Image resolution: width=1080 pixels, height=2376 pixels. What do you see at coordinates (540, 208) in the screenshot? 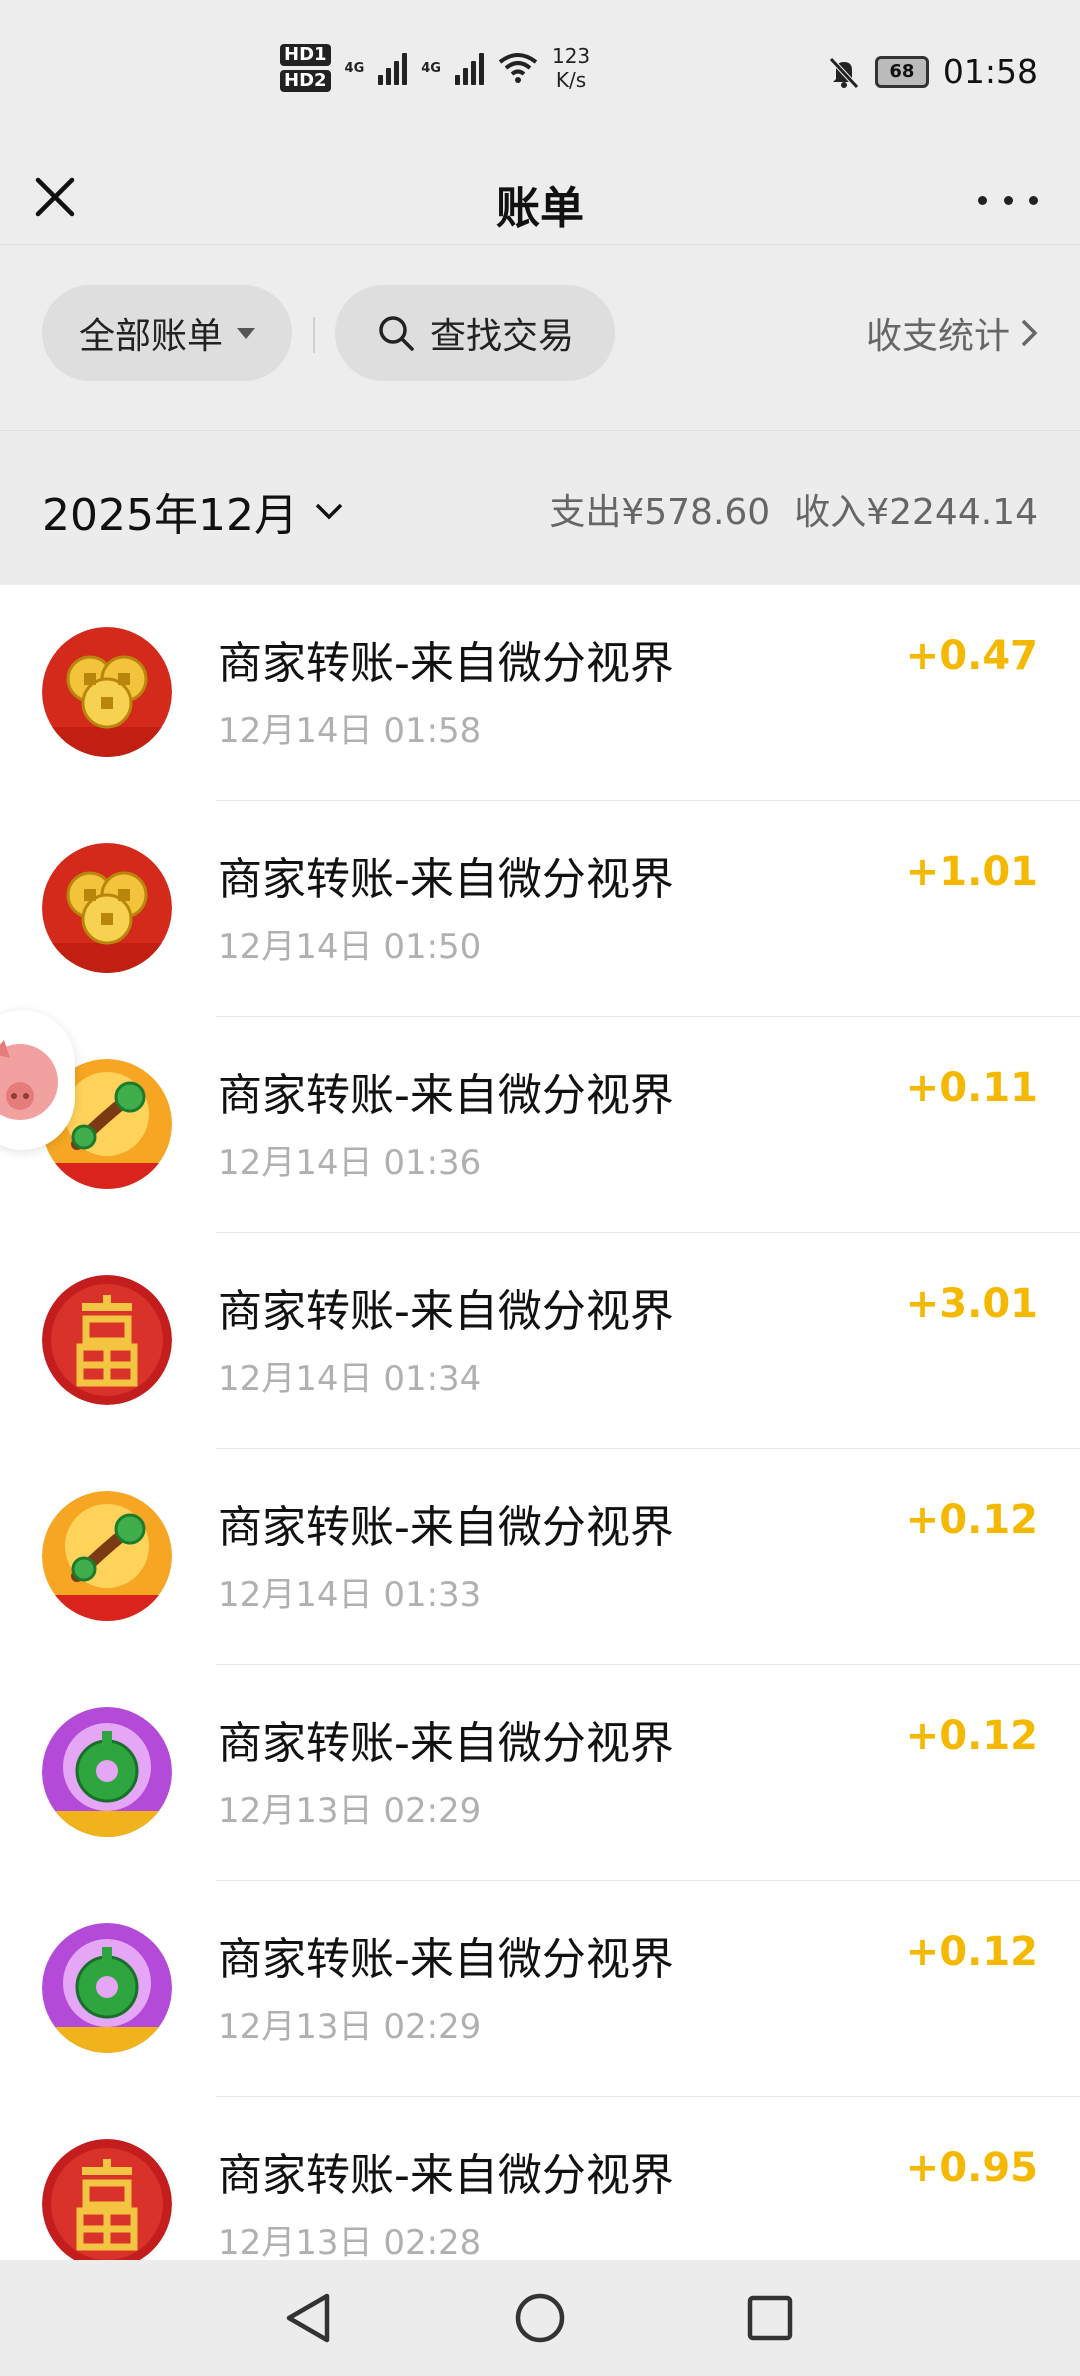
I see `page-title: 账单` at bounding box center [540, 208].